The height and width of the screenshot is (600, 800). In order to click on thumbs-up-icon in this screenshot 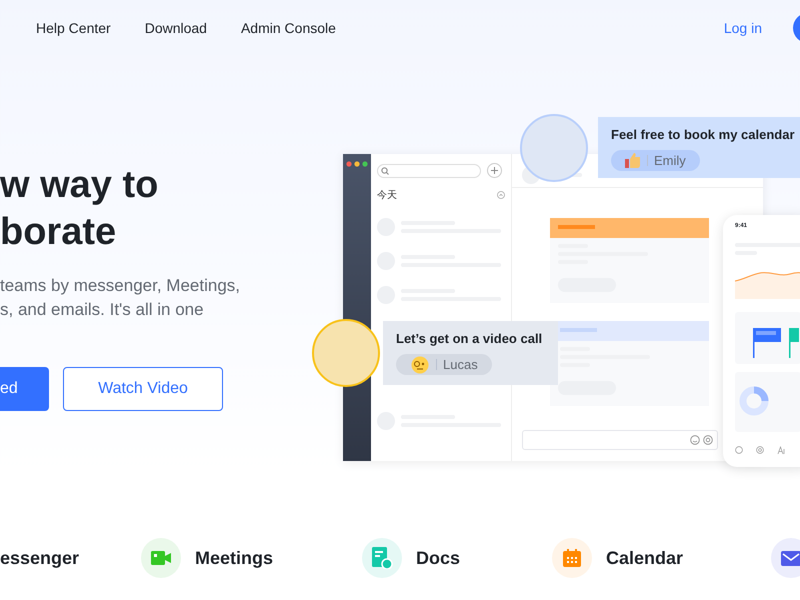, I will do `click(633, 160)`.